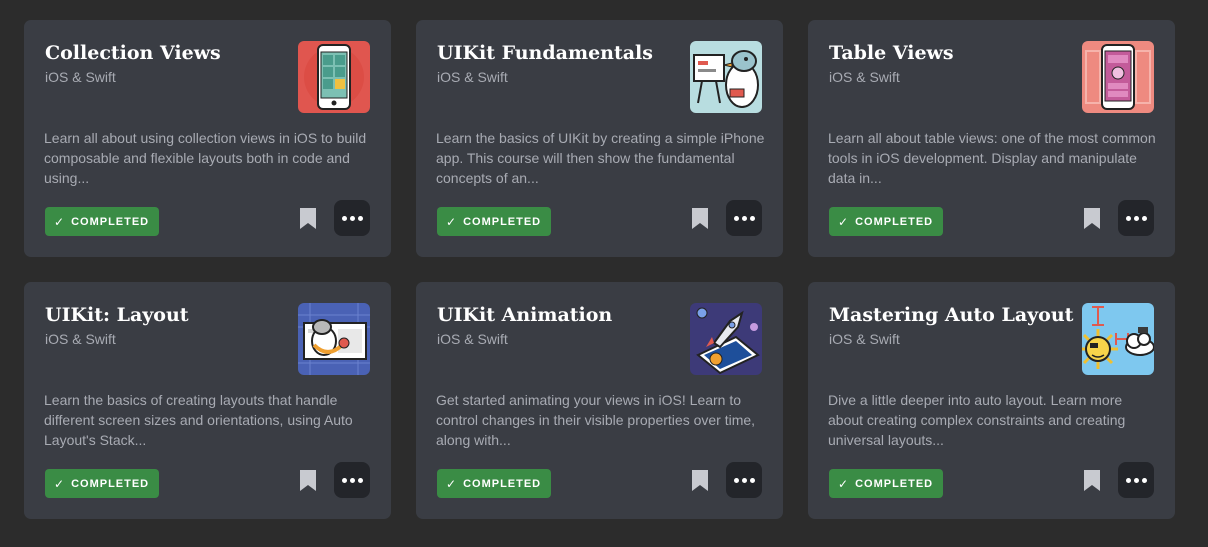 The width and height of the screenshot is (1208, 547). I want to click on phone-list-illustration-icon, so click(1118, 77).